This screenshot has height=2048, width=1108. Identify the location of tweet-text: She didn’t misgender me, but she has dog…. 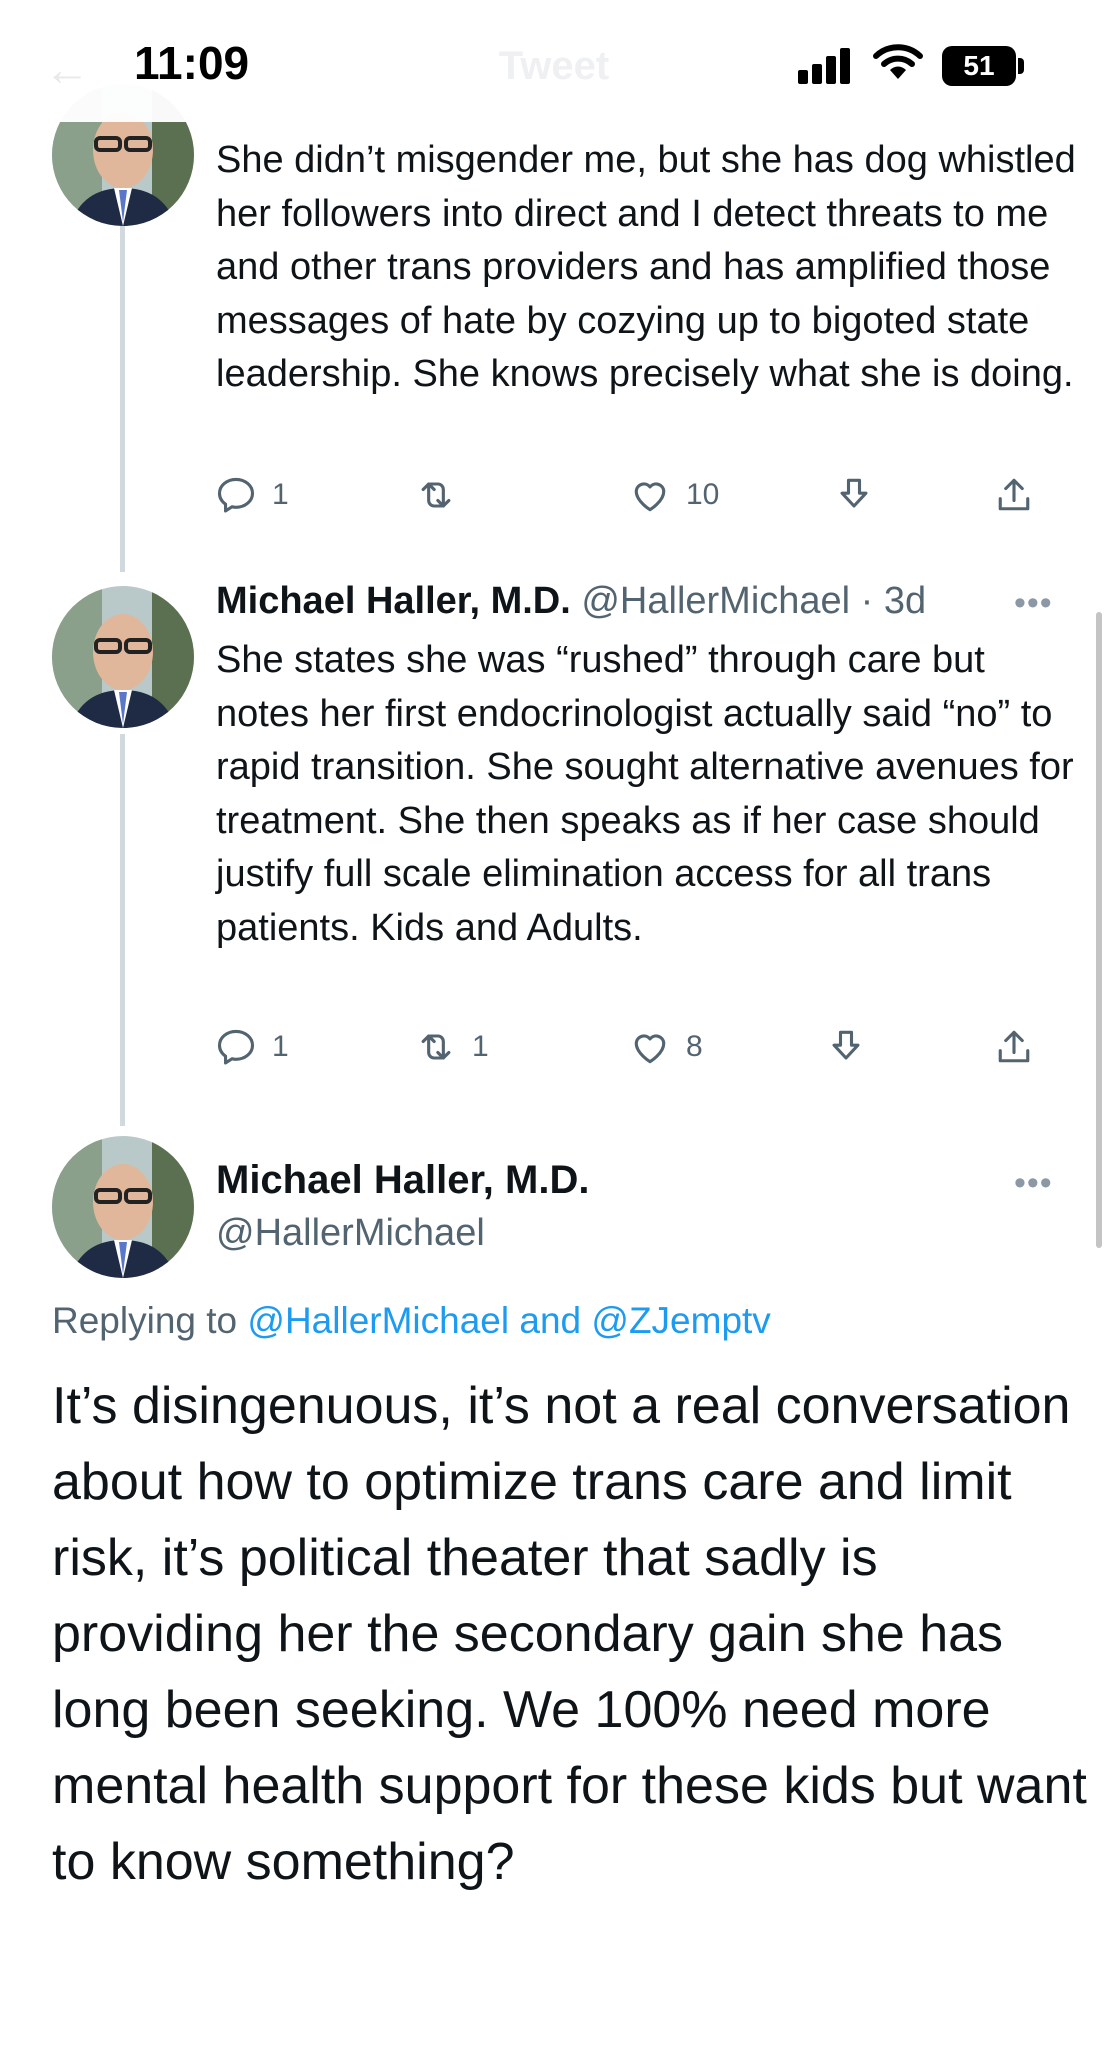
(646, 267).